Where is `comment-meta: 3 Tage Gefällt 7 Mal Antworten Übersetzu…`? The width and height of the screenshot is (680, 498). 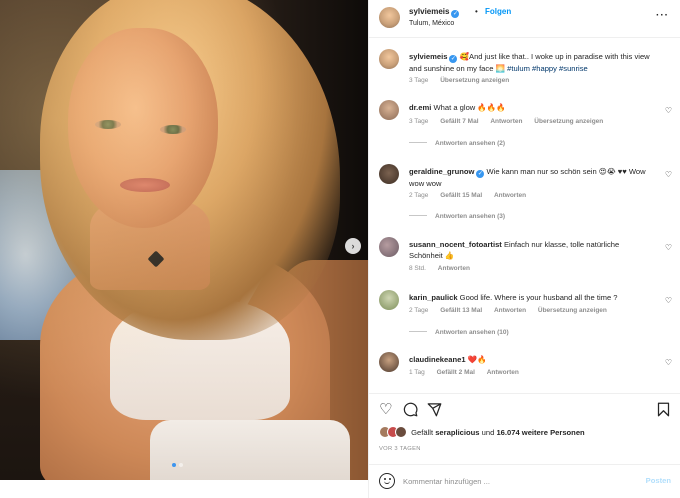
comment-meta: 3 Tage Gefällt 7 Mal Antworten Übersetzu… is located at coordinates (511, 121).